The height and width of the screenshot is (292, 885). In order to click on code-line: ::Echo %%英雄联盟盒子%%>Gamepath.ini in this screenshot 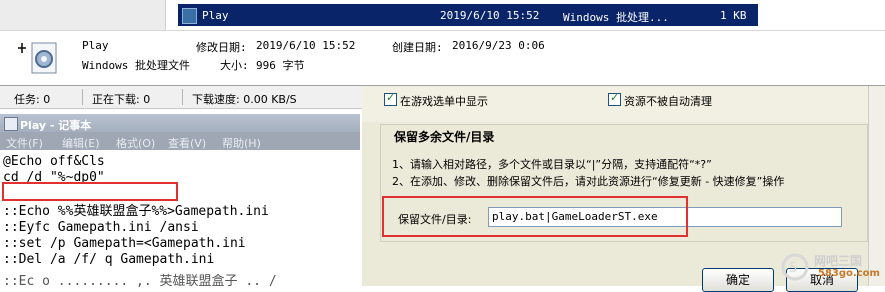, I will do `click(136, 211)`.